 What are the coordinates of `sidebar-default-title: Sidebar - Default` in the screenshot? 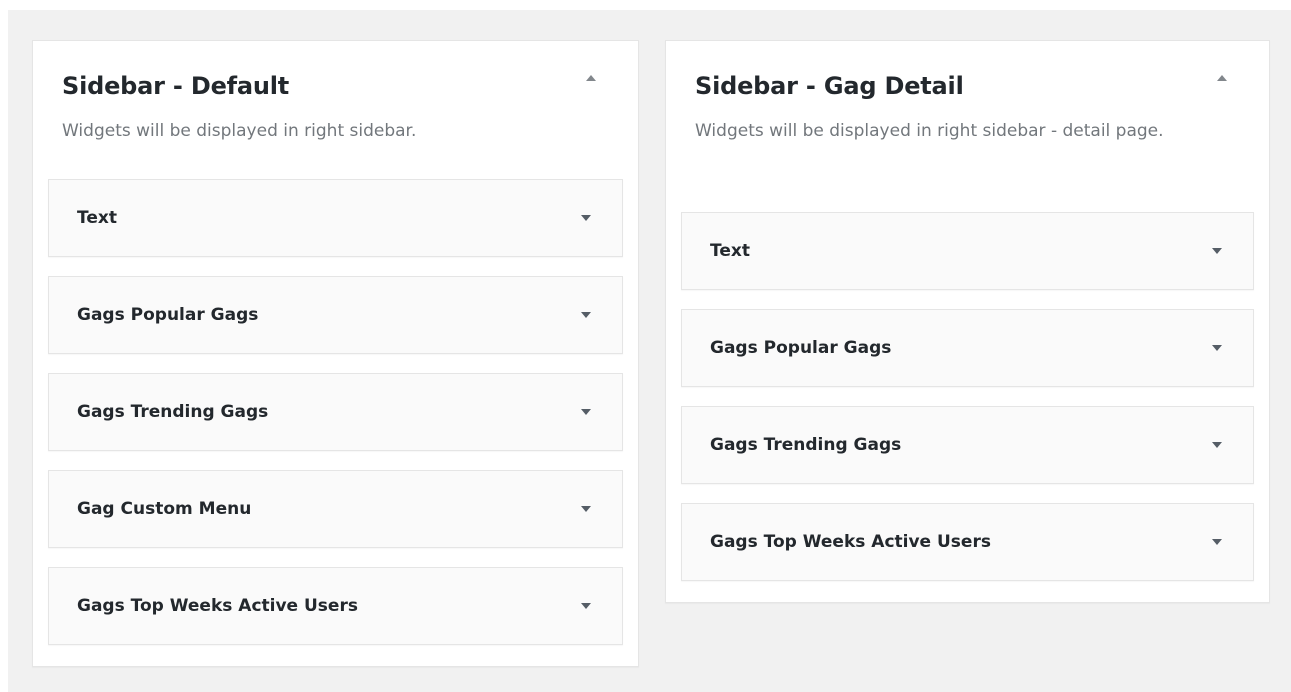 It's located at (176, 86).